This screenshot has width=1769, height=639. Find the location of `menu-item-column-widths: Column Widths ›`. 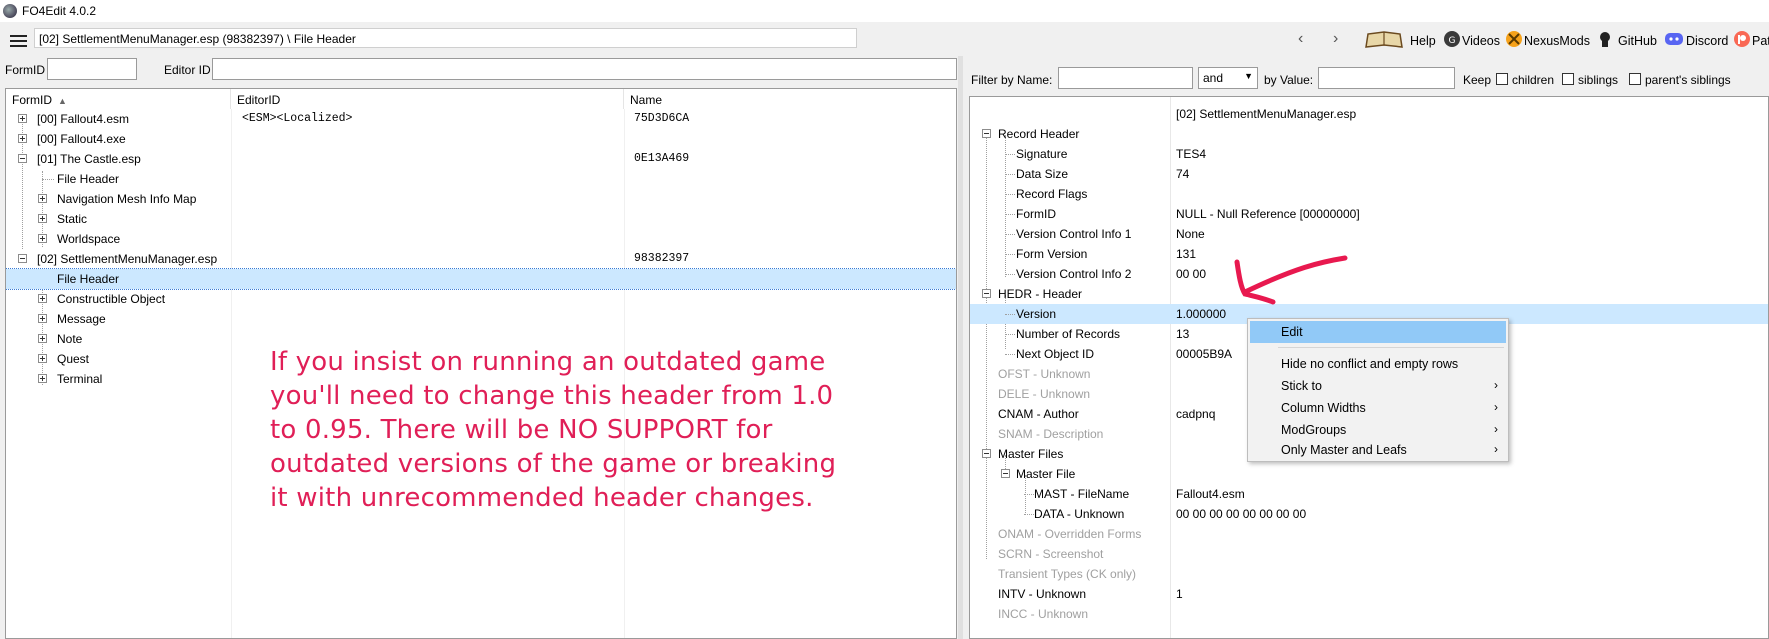

menu-item-column-widths: Column Widths › is located at coordinates (1378, 408).